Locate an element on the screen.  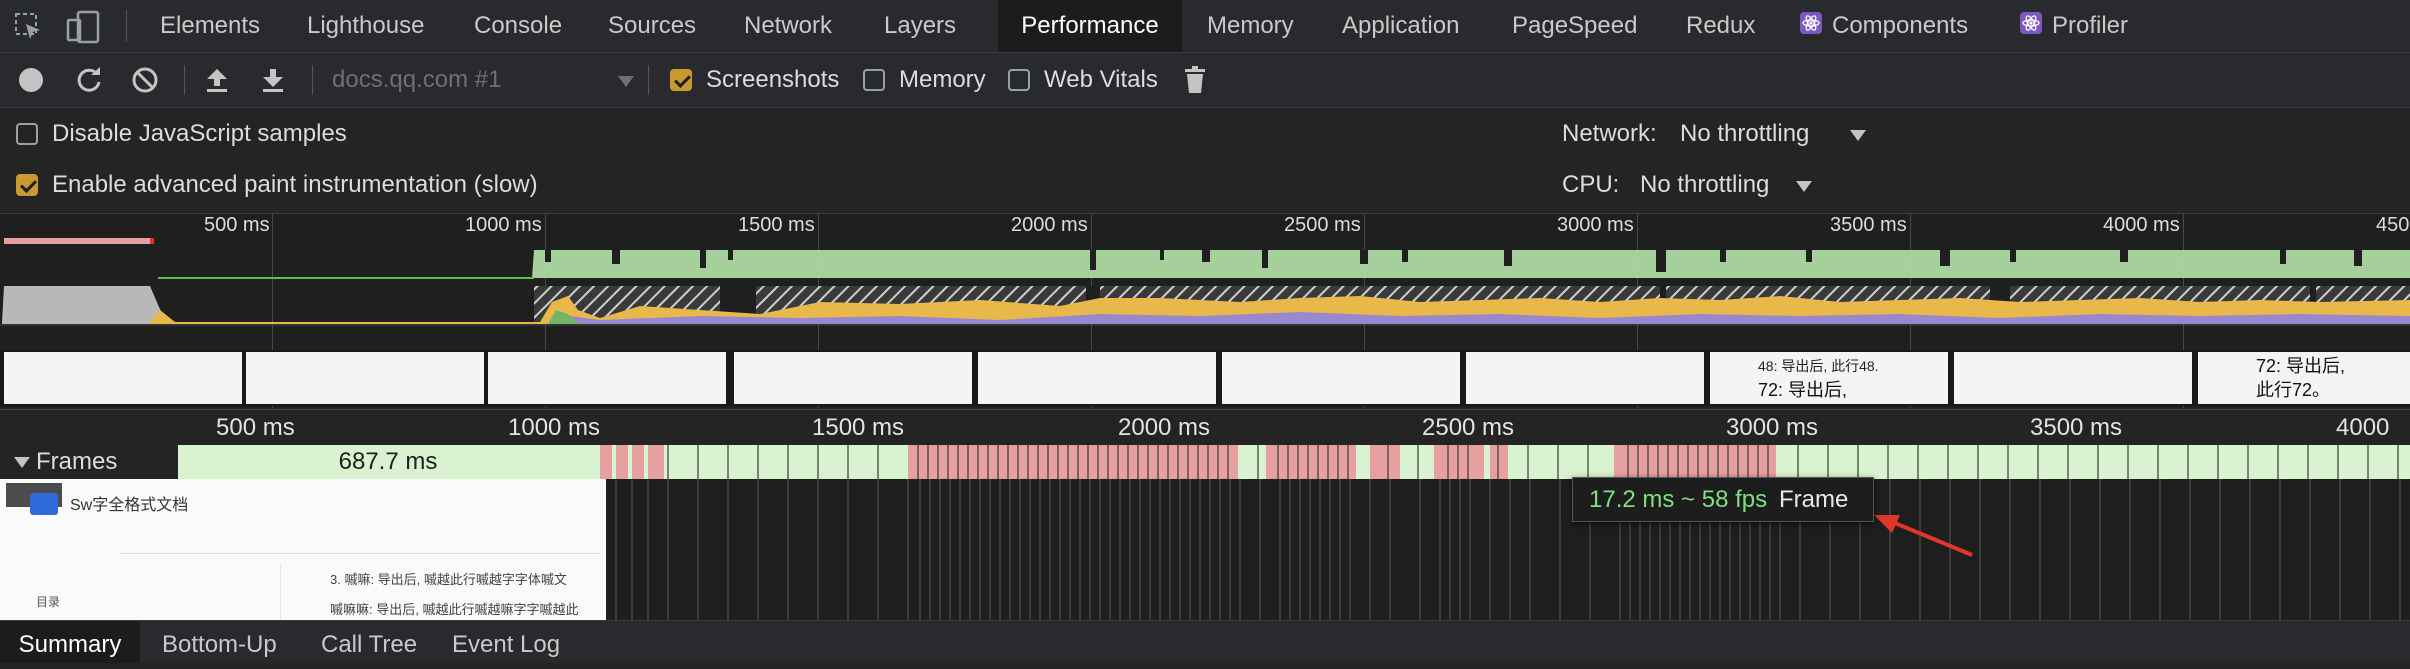
tab-label: Memory is located at coordinates (1250, 25).